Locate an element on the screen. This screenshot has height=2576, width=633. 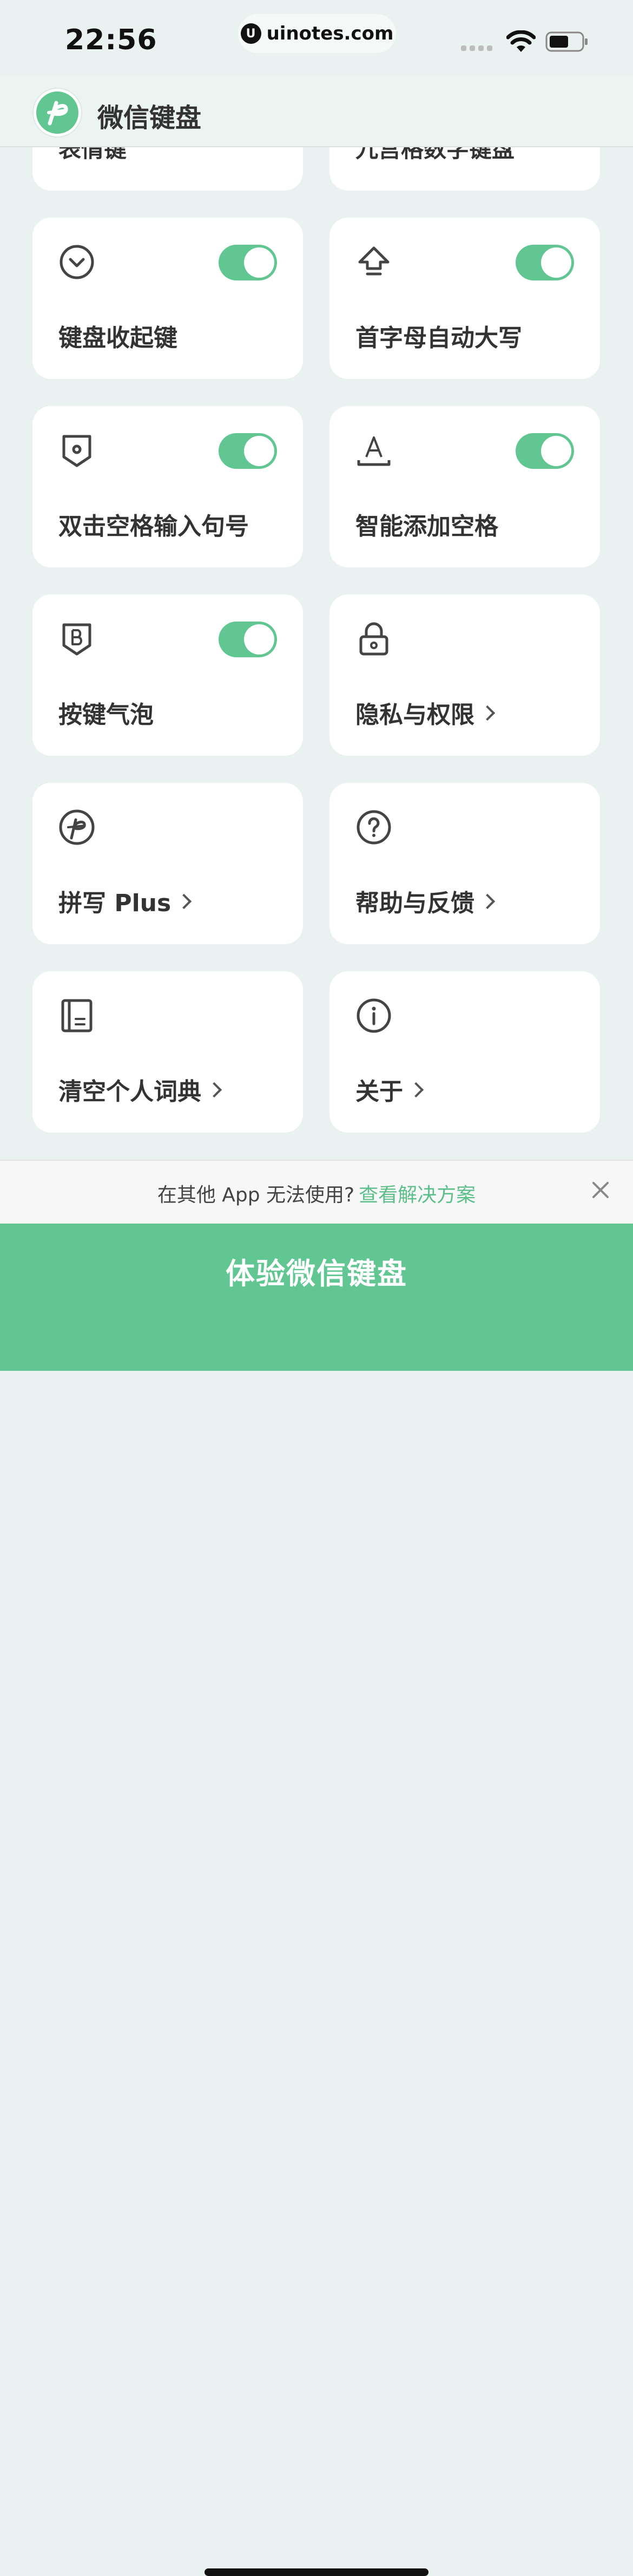
setting-card-emoji-key: 表情键 is located at coordinates (167, 169).